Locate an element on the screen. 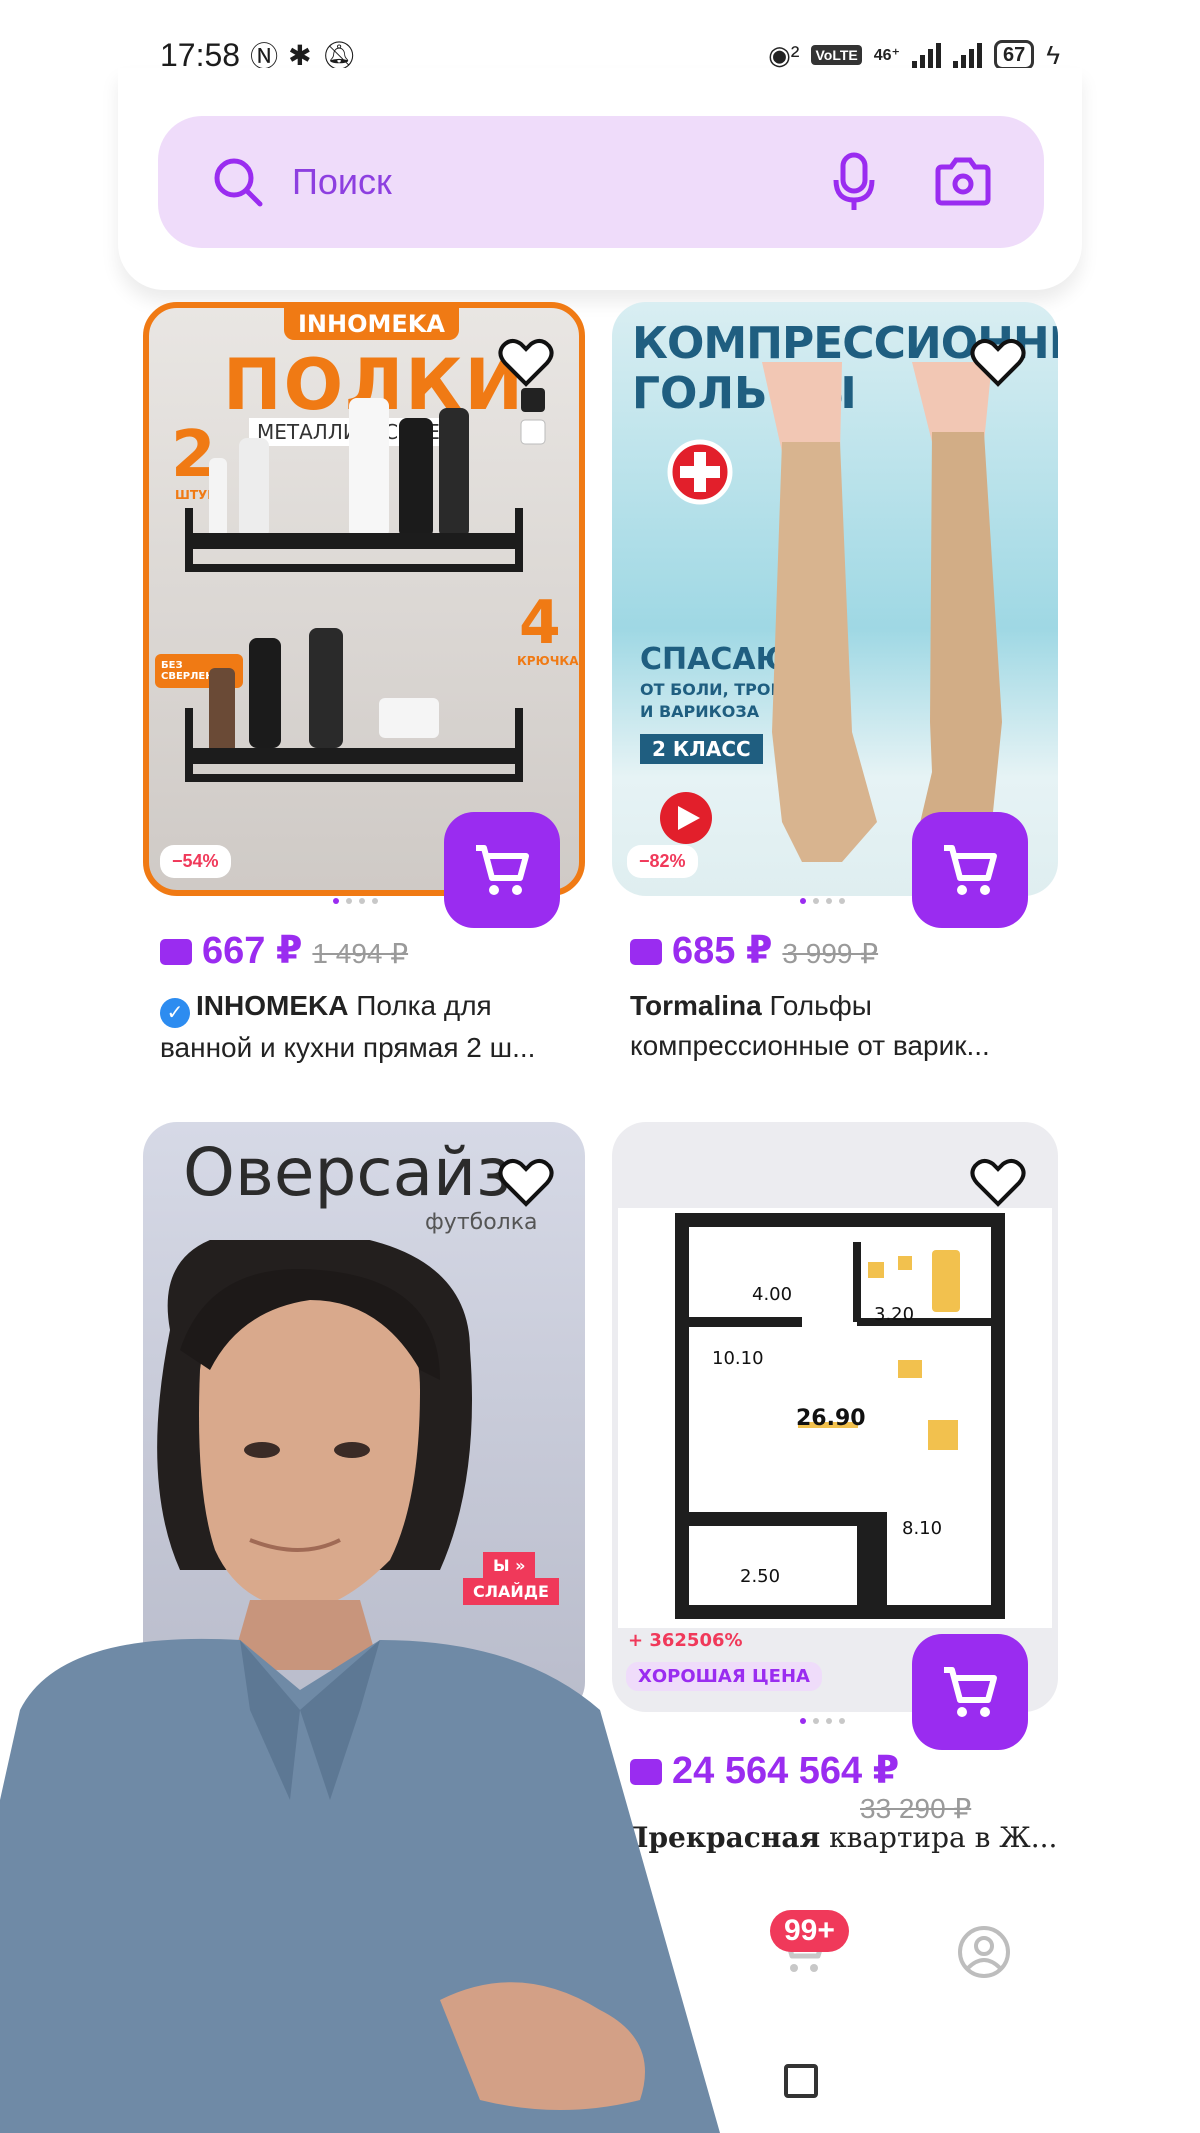 The width and height of the screenshot is (1200, 2133). room-label-bath: 3.20 is located at coordinates (894, 1314).